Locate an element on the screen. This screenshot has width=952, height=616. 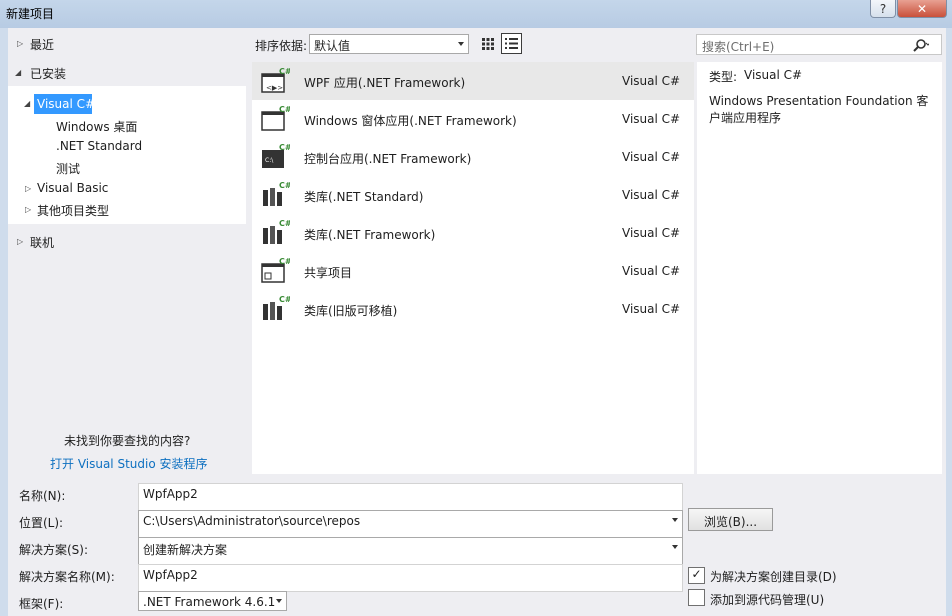
template-row: C# 共享项目 Visual C# is located at coordinates (473, 271).